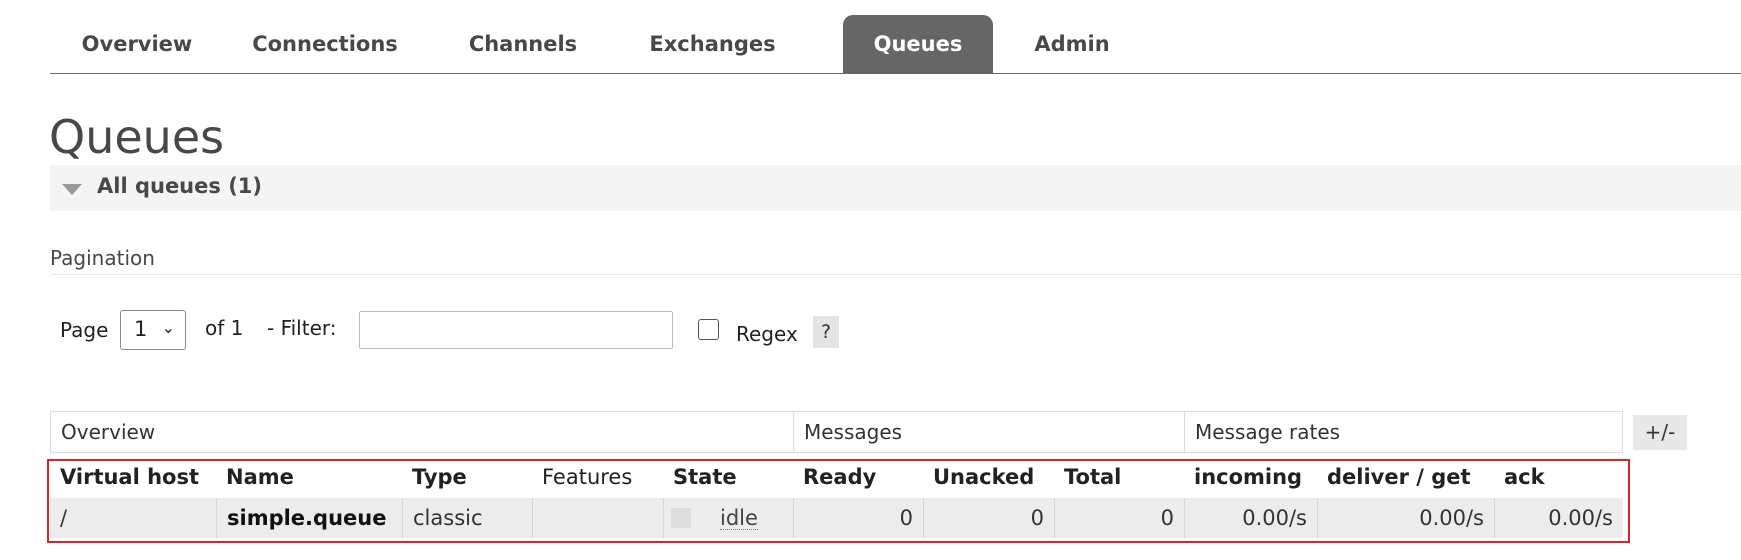 This screenshot has height=560, width=1741. I want to click on state-label: idle, so click(739, 514).